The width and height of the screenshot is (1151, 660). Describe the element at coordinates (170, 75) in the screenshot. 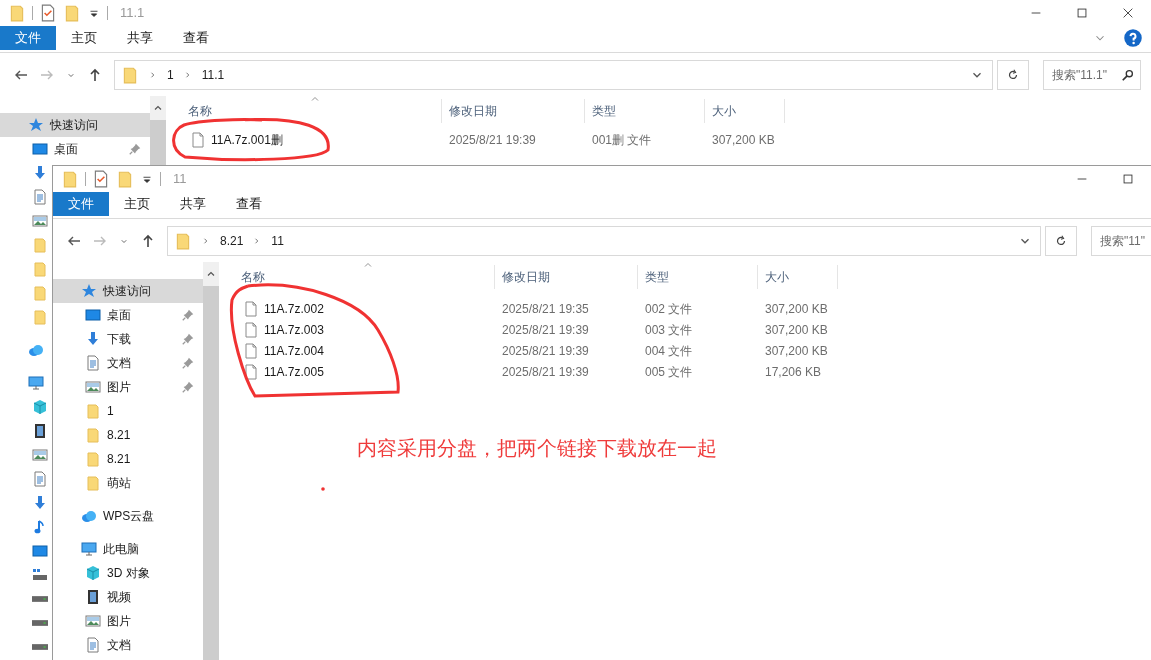

I see `breadcrumb: 1` at that location.